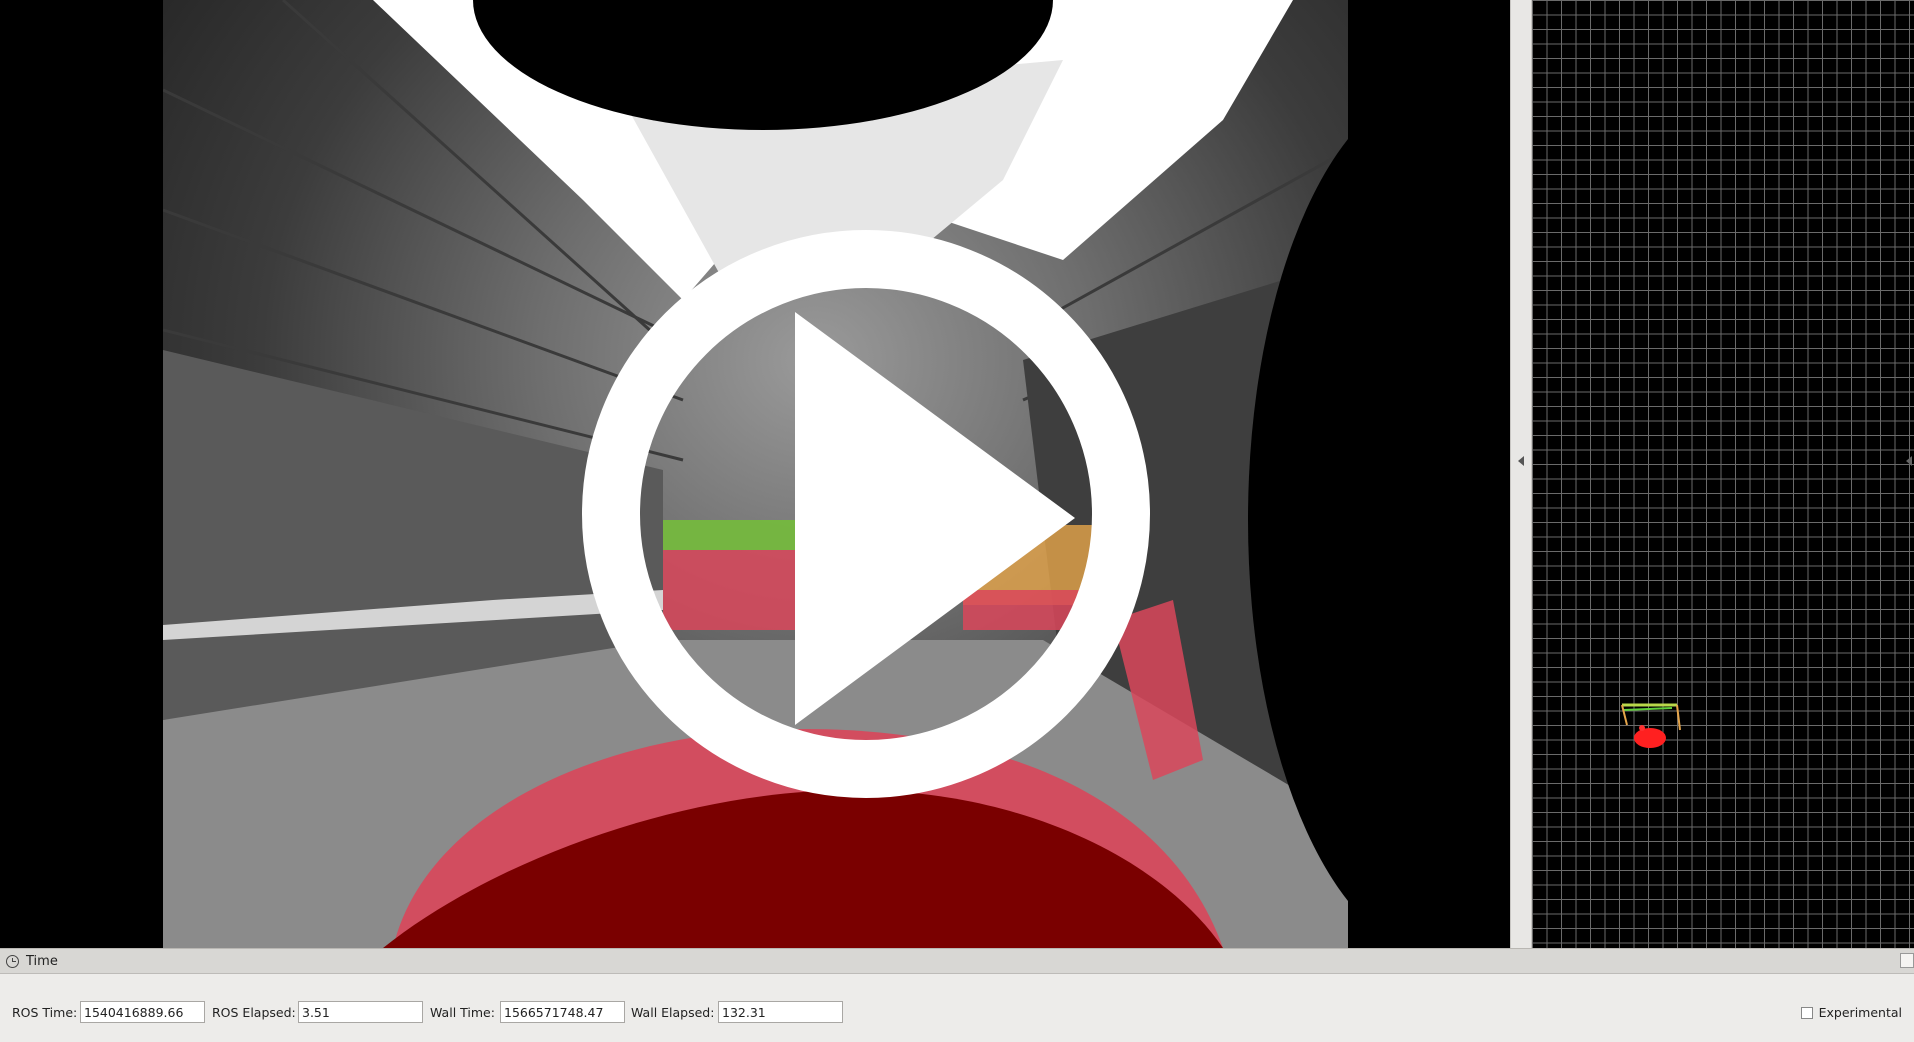  Describe the element at coordinates (780, 1012) in the screenshot. I see `wall-elapsed-field` at that location.